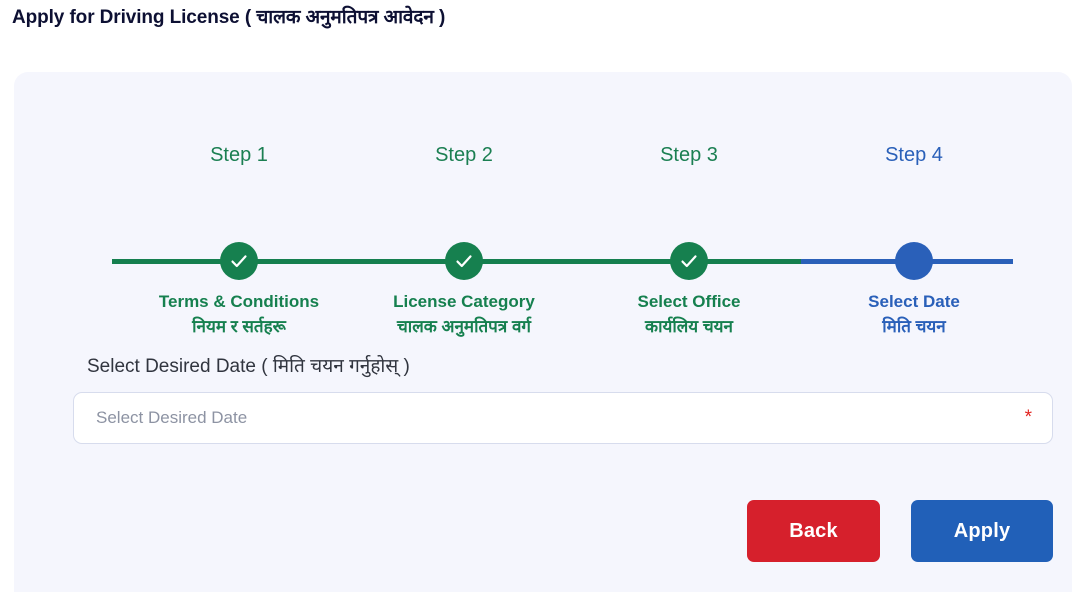 The height and width of the screenshot is (592, 1072). What do you see at coordinates (464, 314) in the screenshot?
I see `step-label: License Category चालक अनुमतिपत्र वर्ग` at bounding box center [464, 314].